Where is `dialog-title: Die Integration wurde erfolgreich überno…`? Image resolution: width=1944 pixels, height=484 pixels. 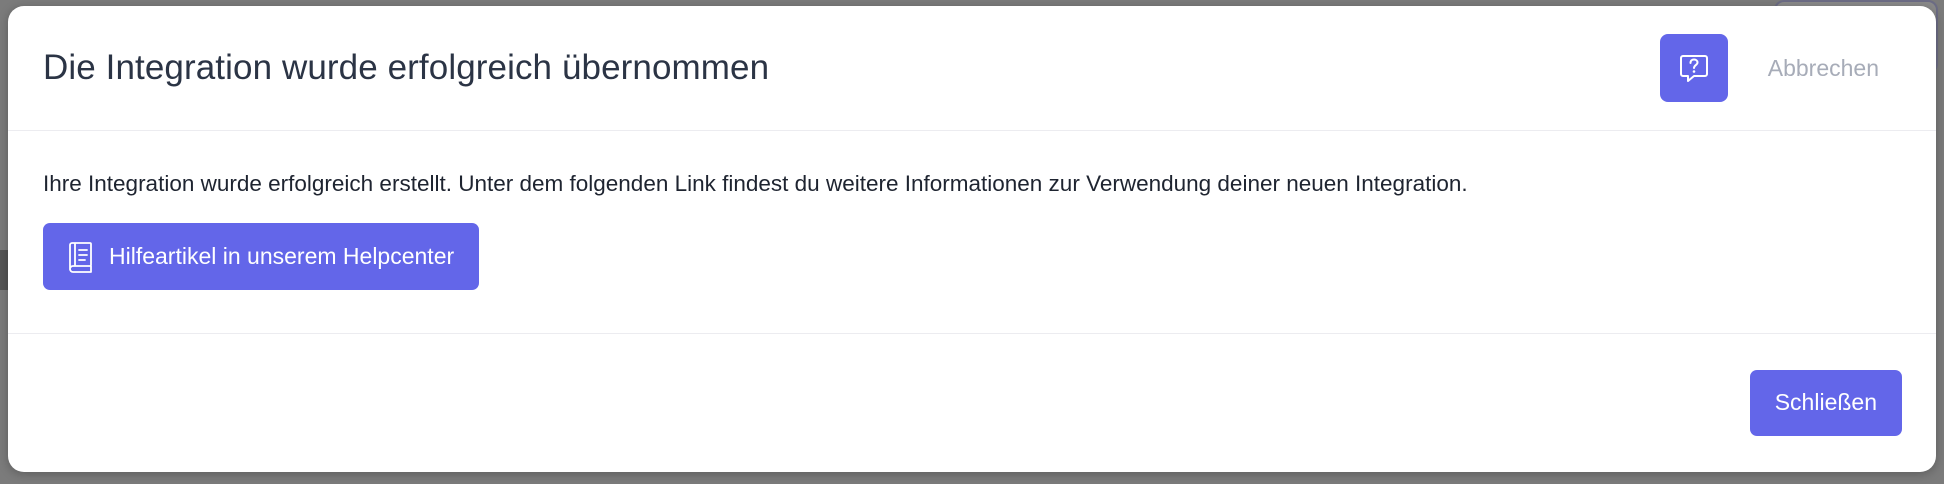 dialog-title: Die Integration wurde erfolgreich überno… is located at coordinates (406, 67).